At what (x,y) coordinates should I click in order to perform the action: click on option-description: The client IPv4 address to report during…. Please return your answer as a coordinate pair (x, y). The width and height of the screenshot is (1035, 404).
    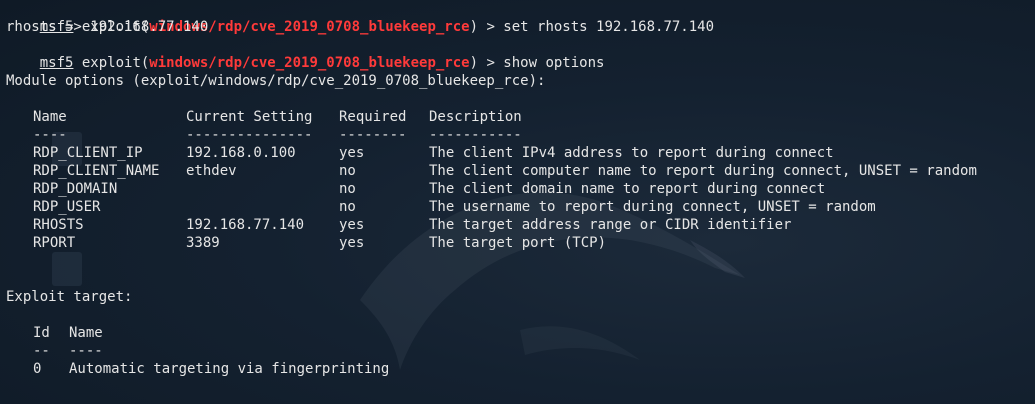
    Looking at the image, I should click on (631, 153).